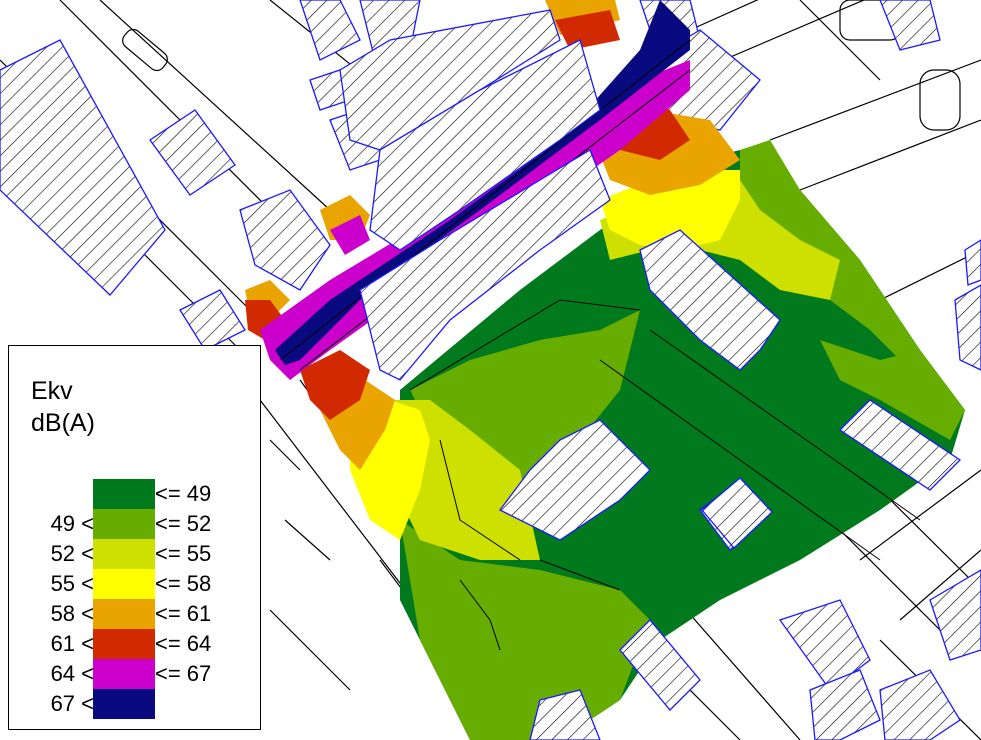 The width and height of the screenshot is (981, 740). I want to click on legend-upper-label: <= 49, so click(183, 493).